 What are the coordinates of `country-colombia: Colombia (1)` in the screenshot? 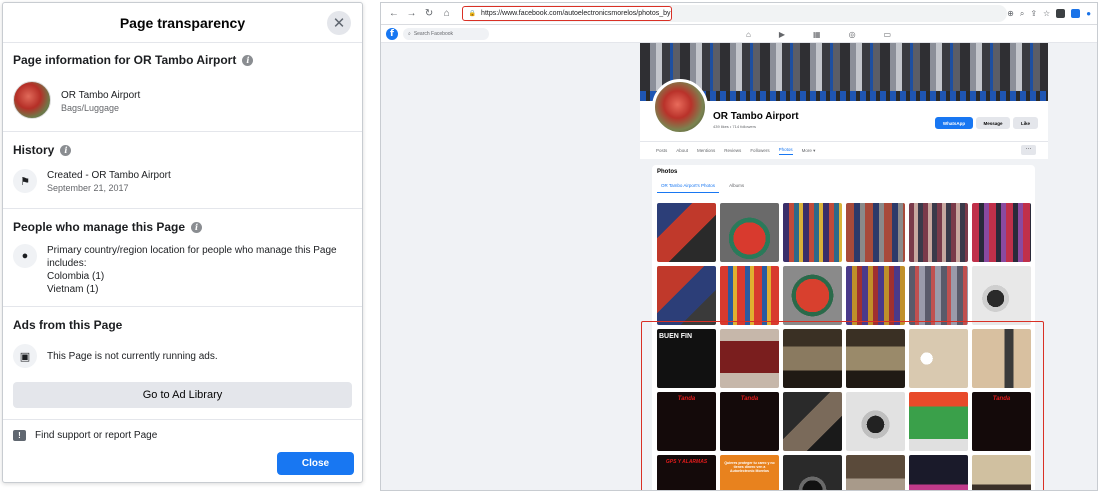 It's located at (76, 276).